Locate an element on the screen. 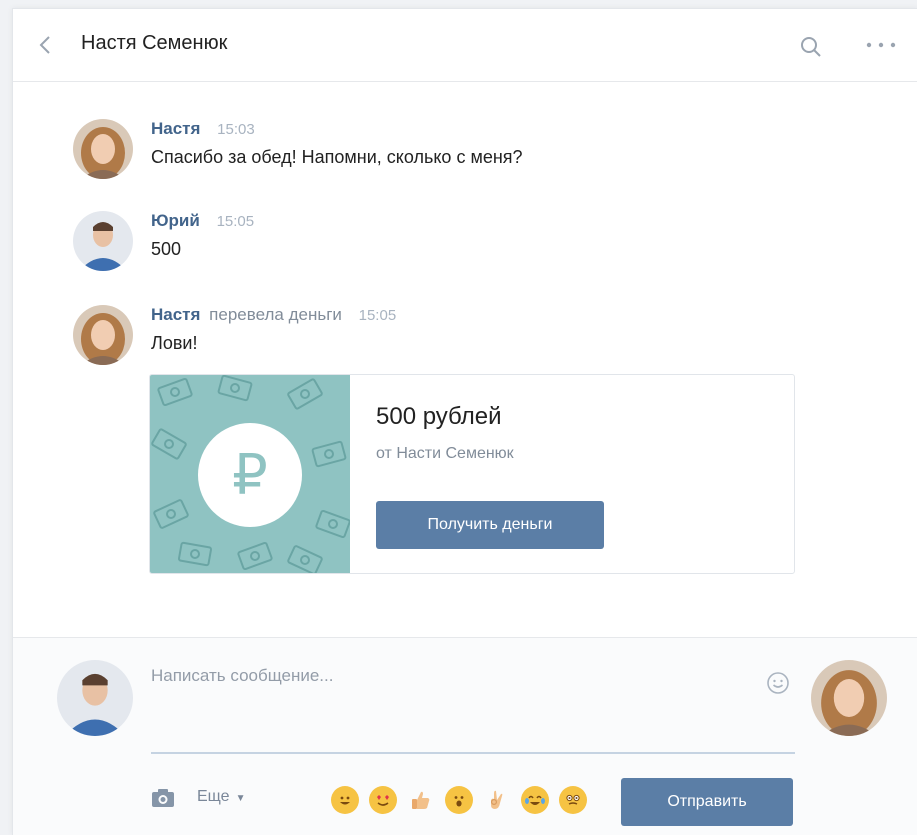  get-money-button: Получить деньги is located at coordinates (490, 525).